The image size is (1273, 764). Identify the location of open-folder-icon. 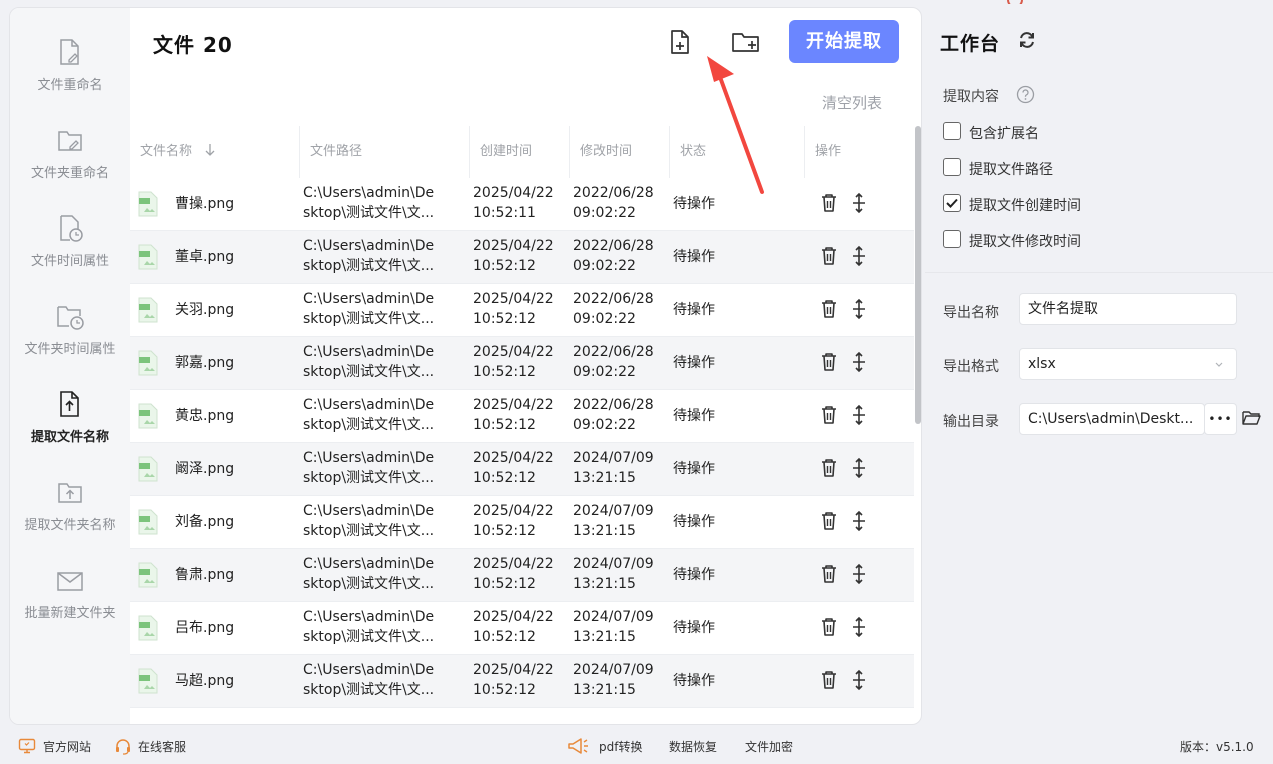
(1251, 418).